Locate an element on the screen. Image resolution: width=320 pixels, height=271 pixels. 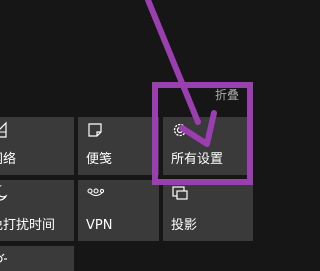
vpn-tile: VPN is located at coordinates (118, 210).